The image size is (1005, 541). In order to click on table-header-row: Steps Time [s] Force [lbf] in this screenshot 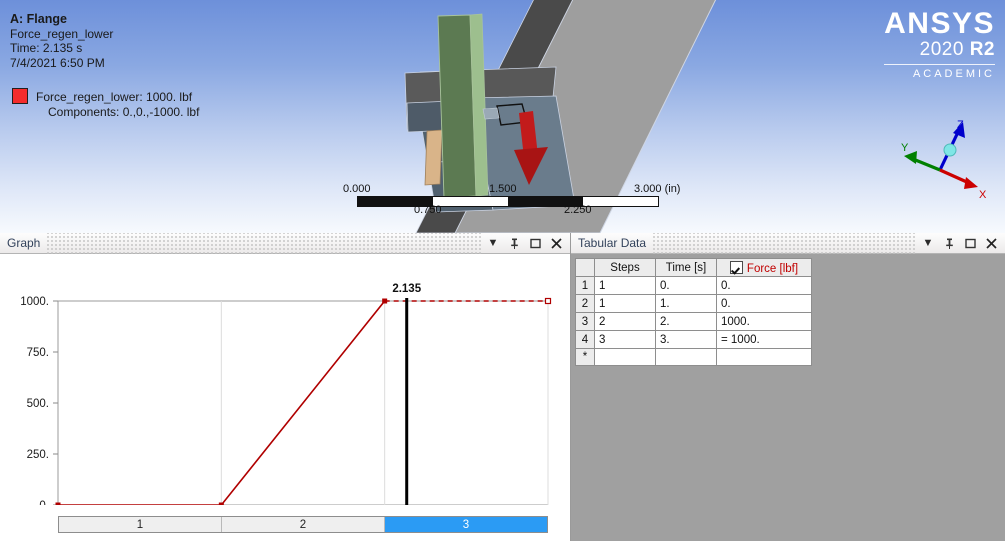, I will do `click(693, 267)`.